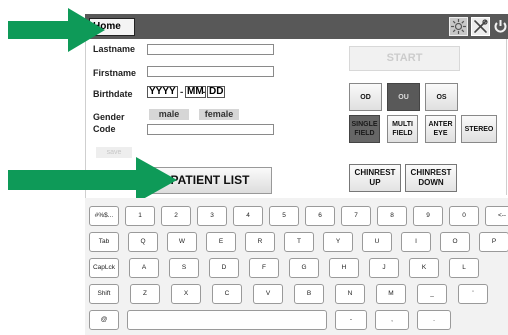 This screenshot has height=335, width=508. I want to click on key-sym8: _, so click(432, 294).